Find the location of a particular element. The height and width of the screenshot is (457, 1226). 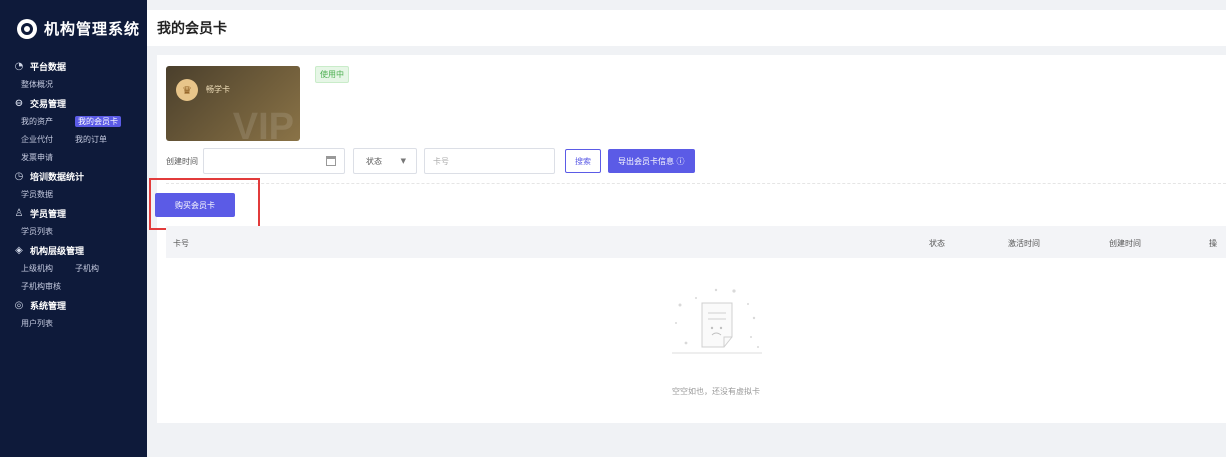

nav-group-trade: ⊖ 交易管理 我的资产 我的会员卡 企业代付 我的订单 发票申请 is located at coordinates (73, 130).